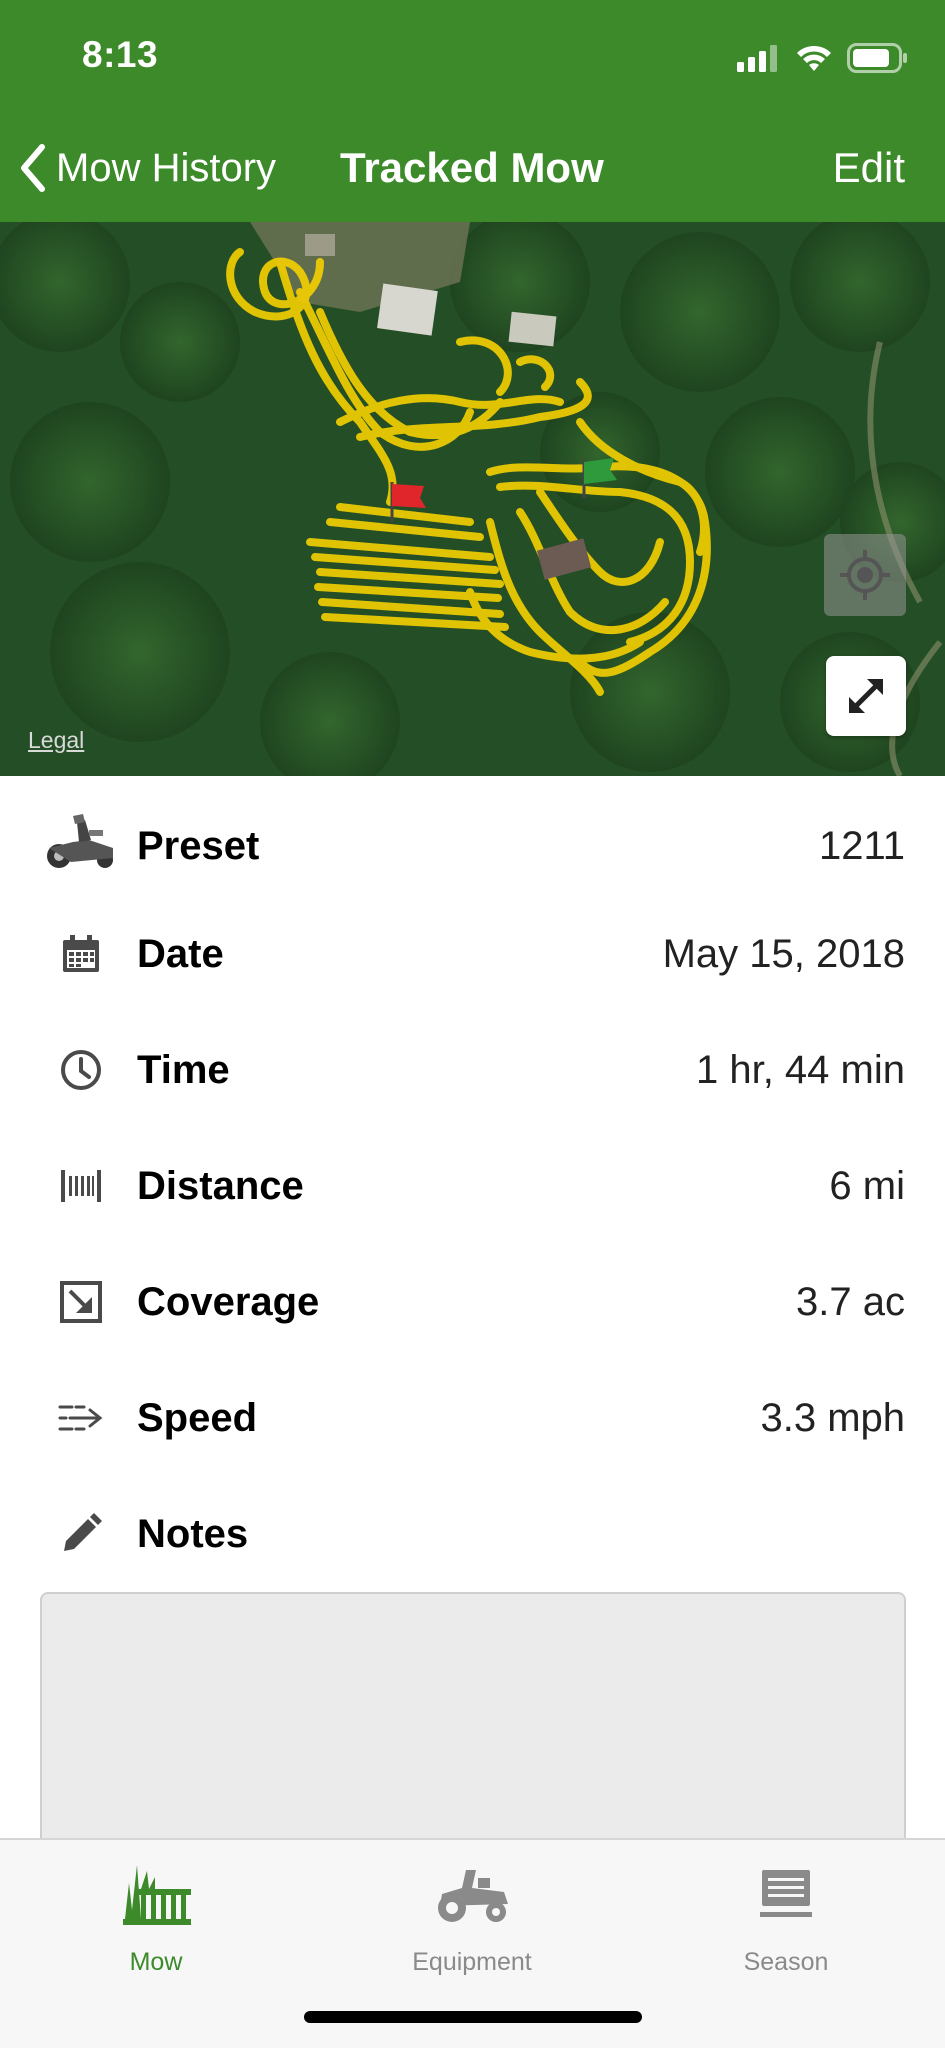 The width and height of the screenshot is (945, 2048). What do you see at coordinates (81, 1070) in the screenshot?
I see `clock-icon` at bounding box center [81, 1070].